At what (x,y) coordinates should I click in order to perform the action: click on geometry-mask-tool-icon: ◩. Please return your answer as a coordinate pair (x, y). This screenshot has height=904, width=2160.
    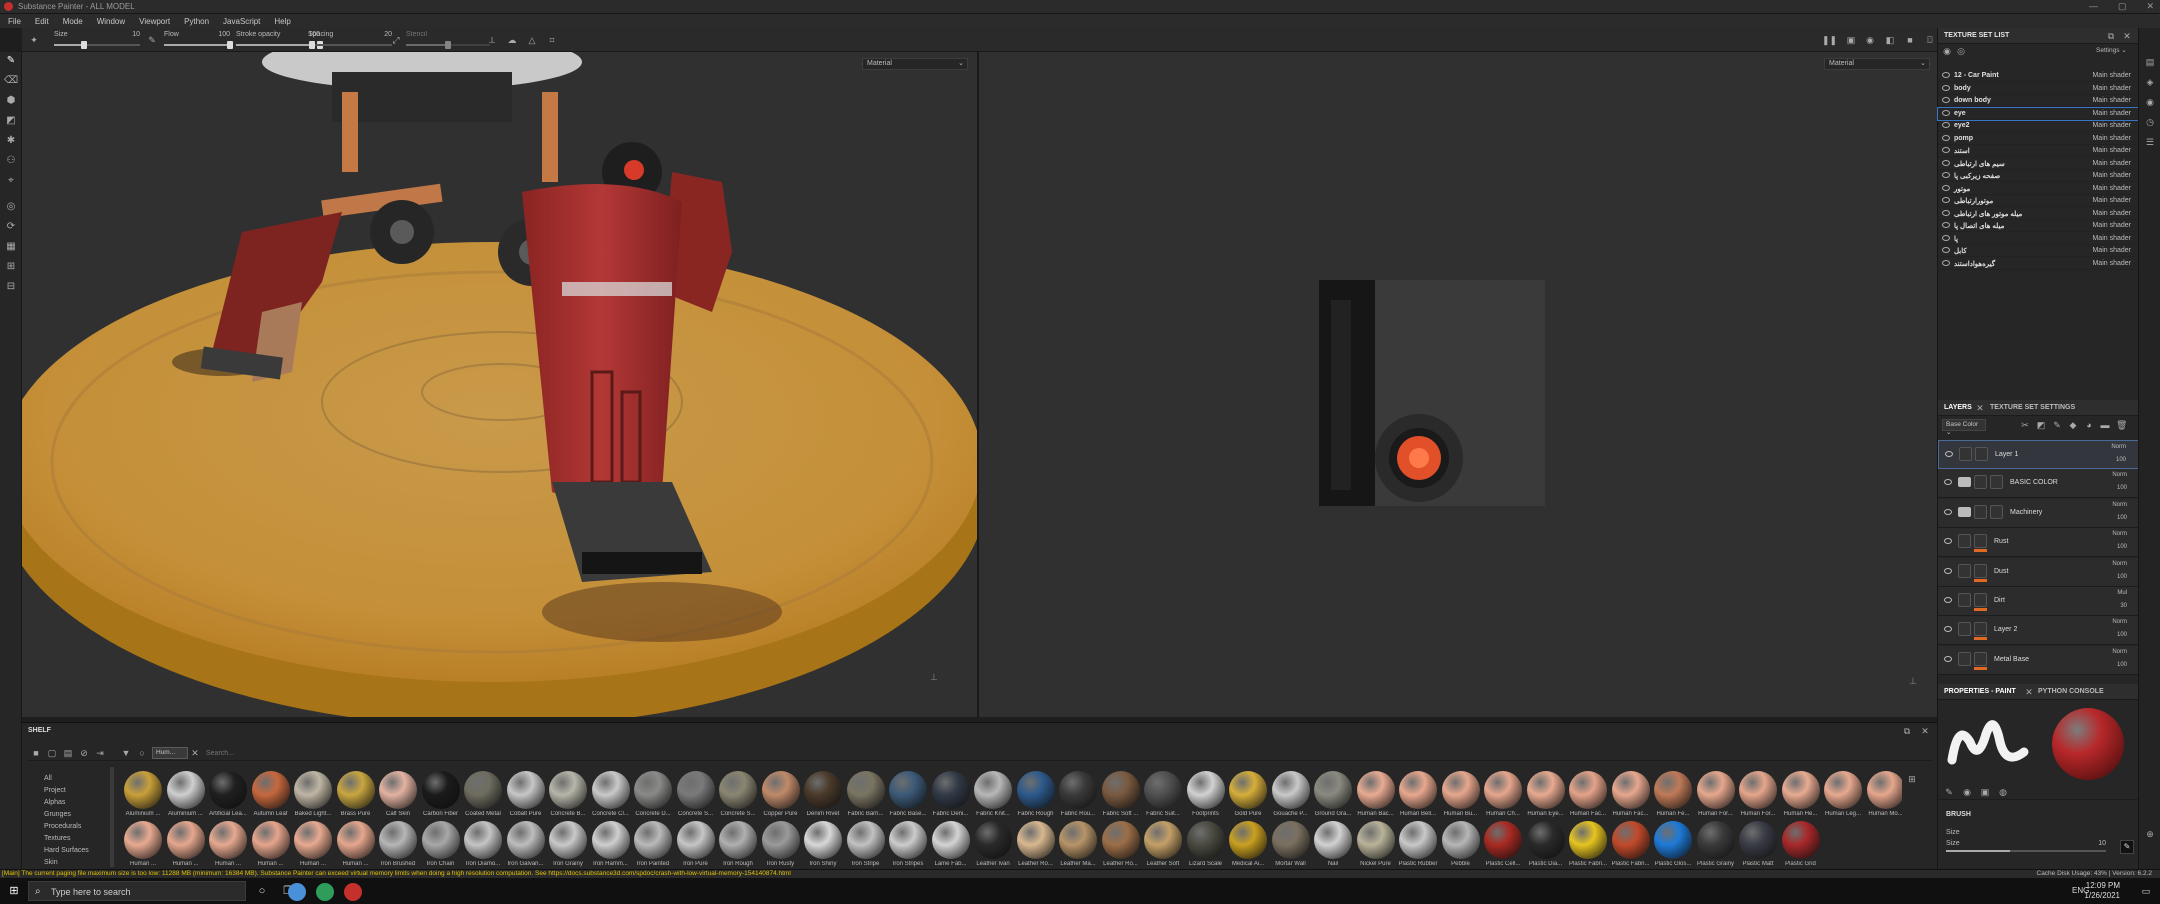
    Looking at the image, I should click on (11, 121).